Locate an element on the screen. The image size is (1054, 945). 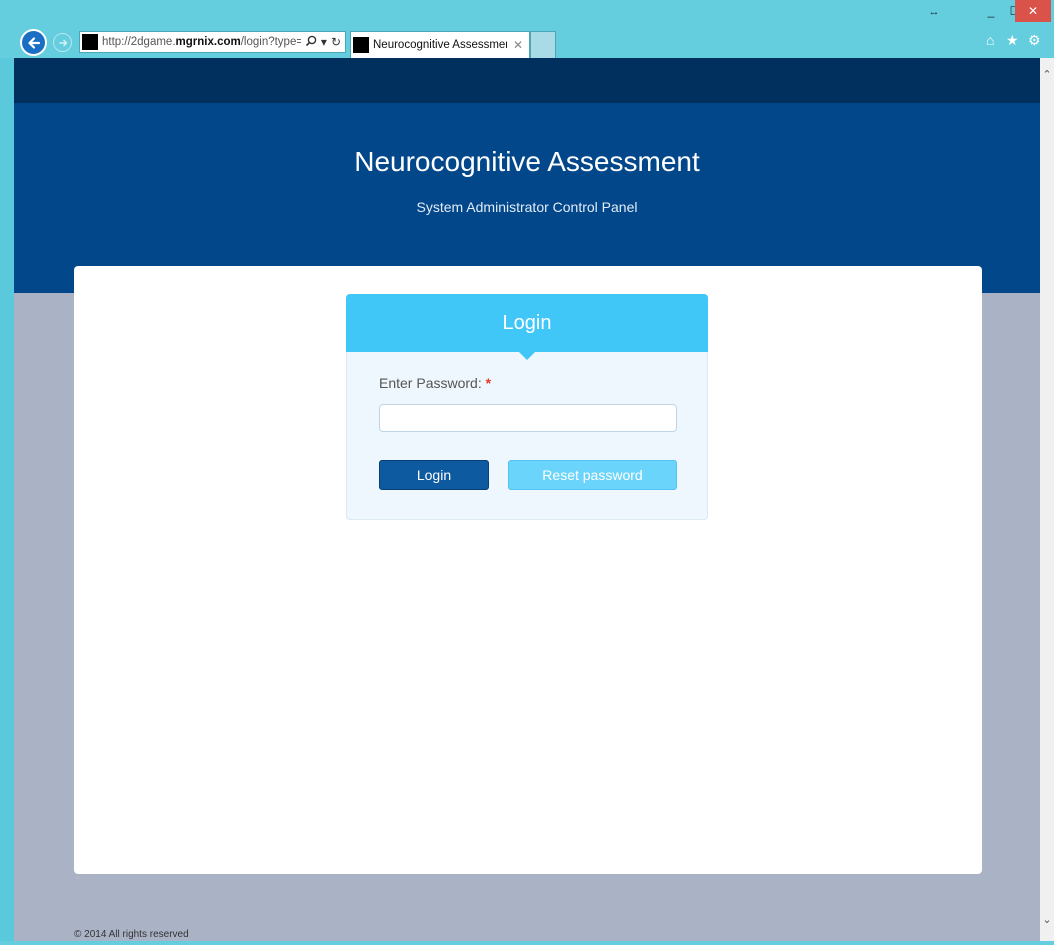
star-icon: ★ is located at coordinates (1012, 41).